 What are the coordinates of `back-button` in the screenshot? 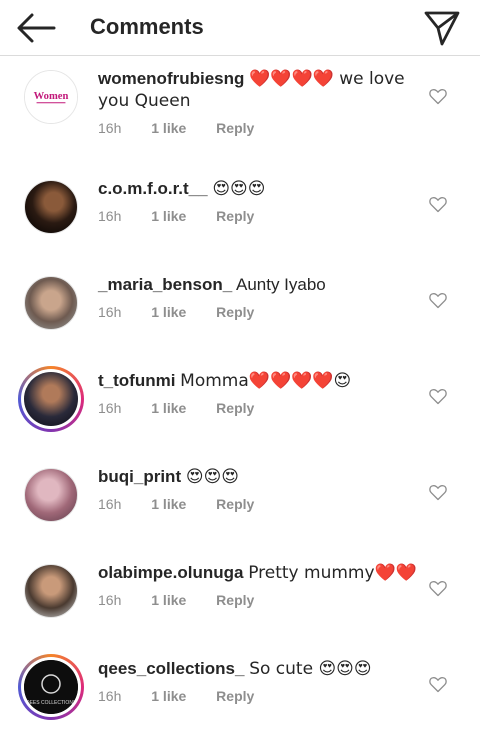 It's located at (36, 28).